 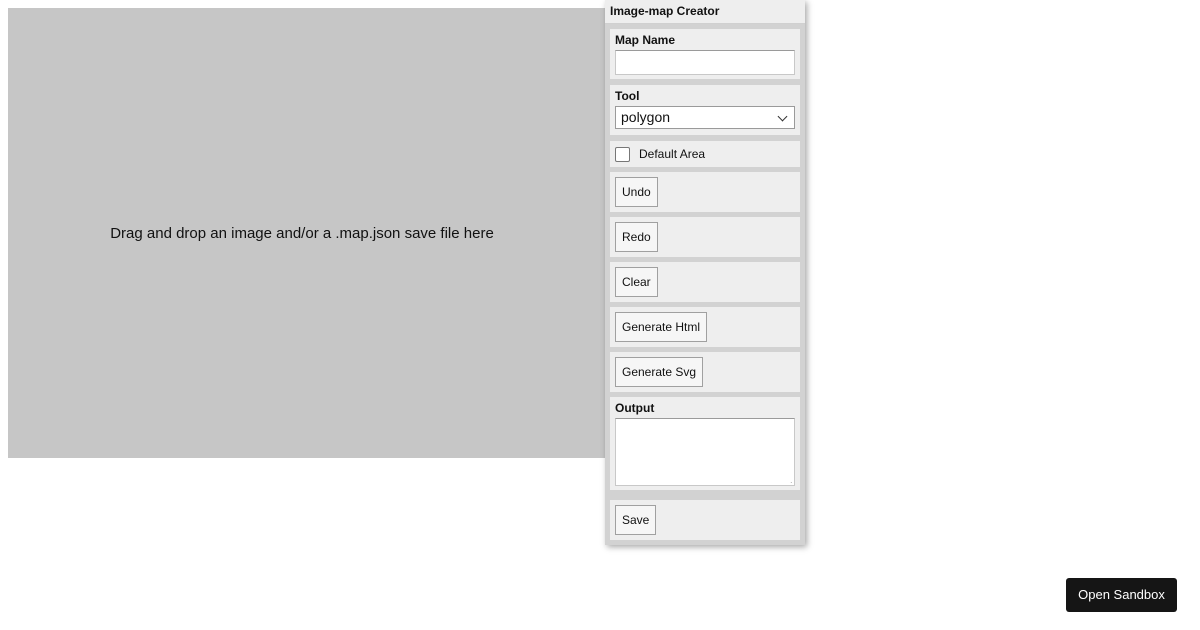 I want to click on output-section: Output, so click(x=705, y=443).